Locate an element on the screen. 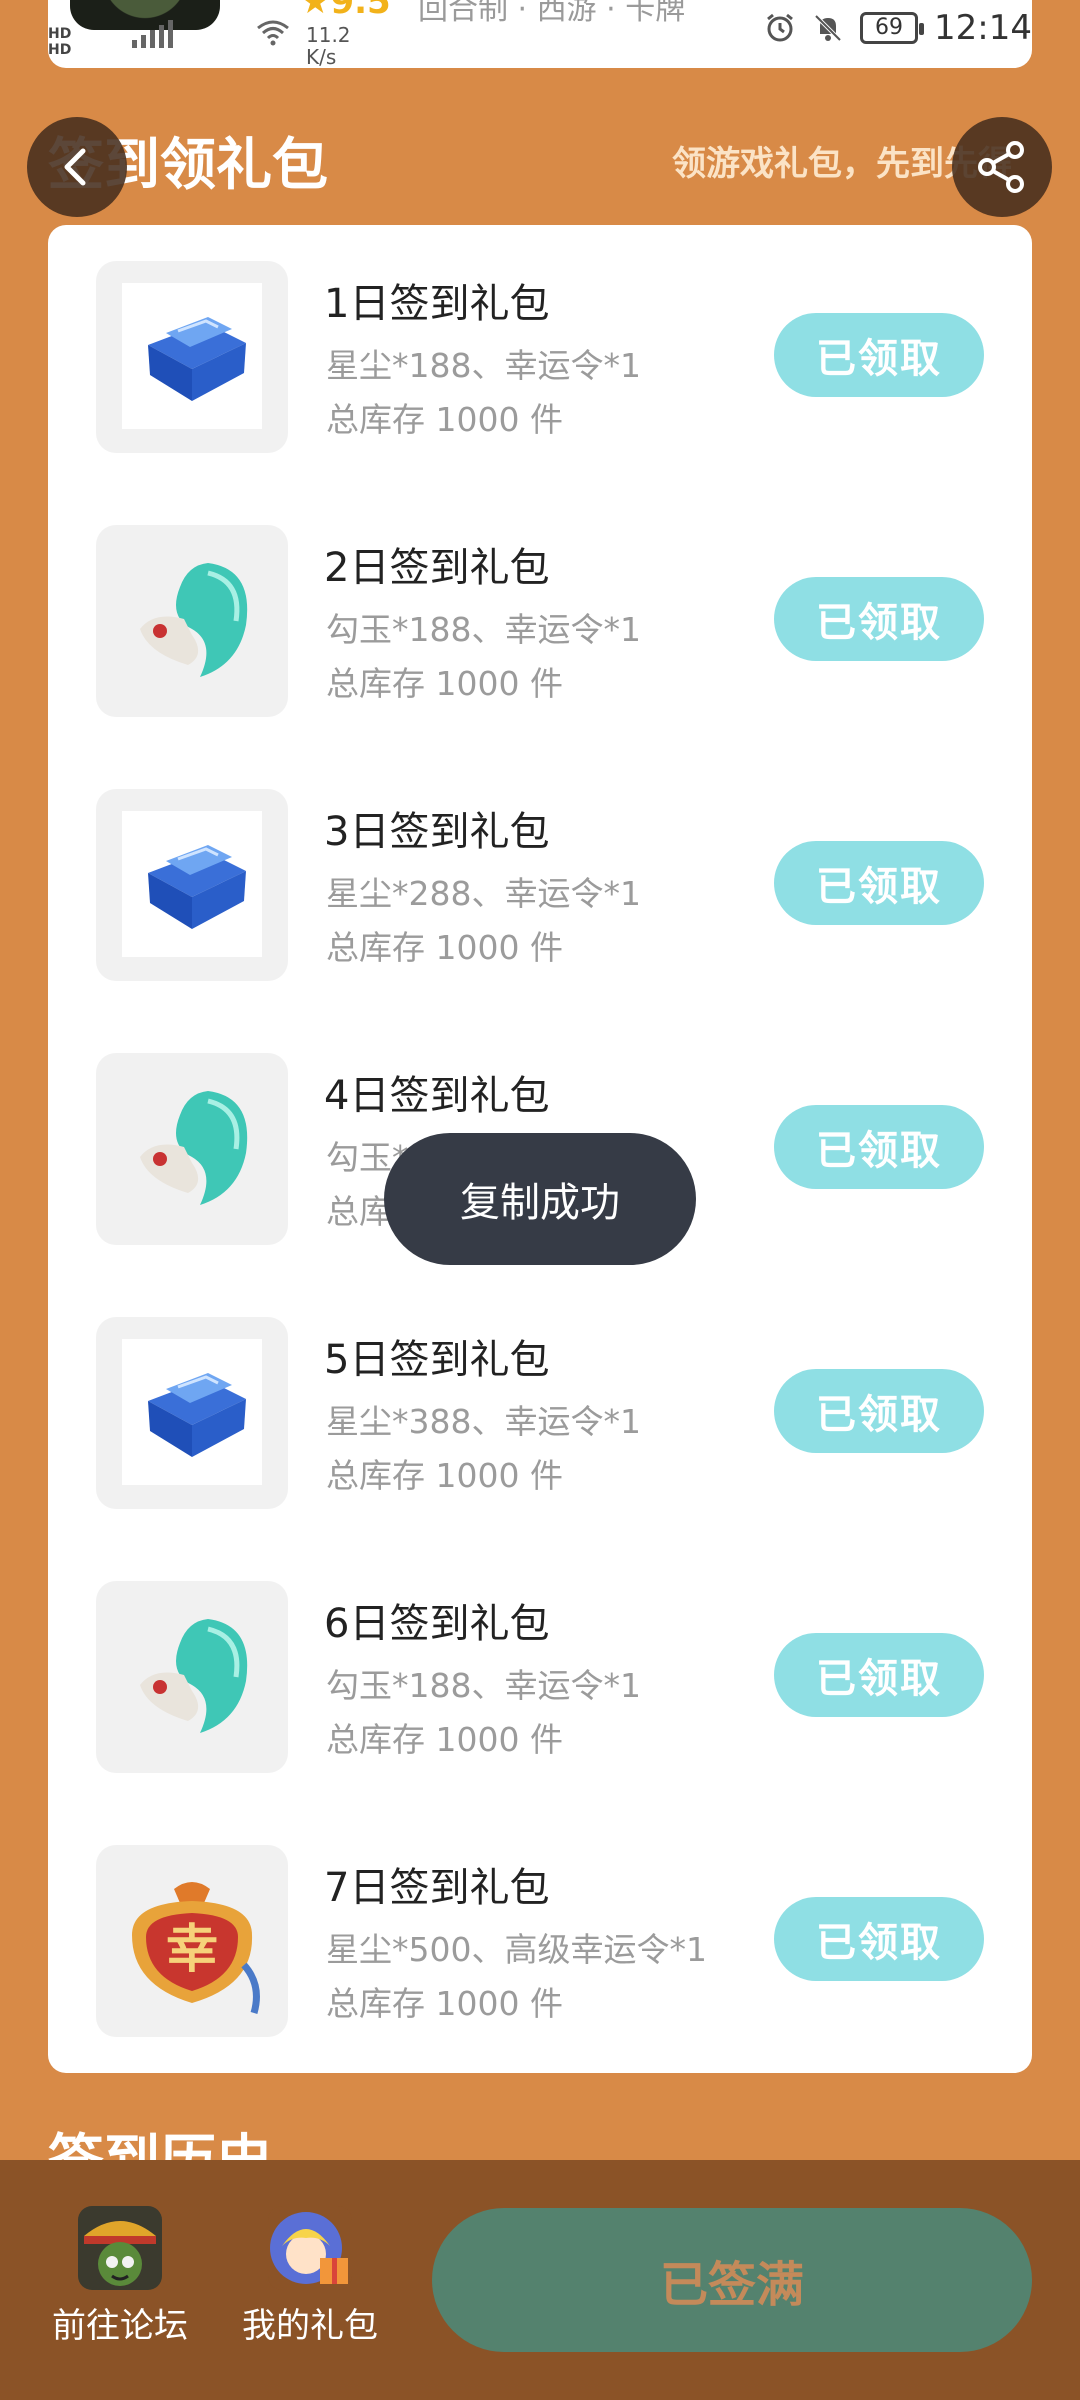 This screenshot has height=2400, width=1080. forum-button: 前往论坛 is located at coordinates (120, 2276).